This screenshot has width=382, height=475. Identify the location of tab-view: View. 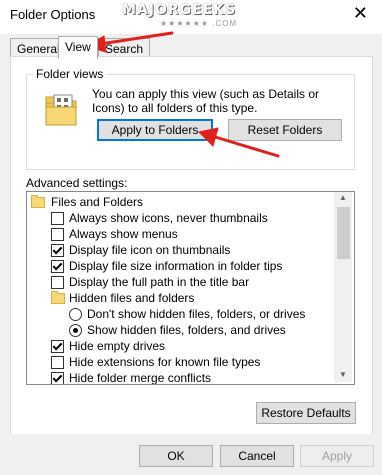
(78, 47).